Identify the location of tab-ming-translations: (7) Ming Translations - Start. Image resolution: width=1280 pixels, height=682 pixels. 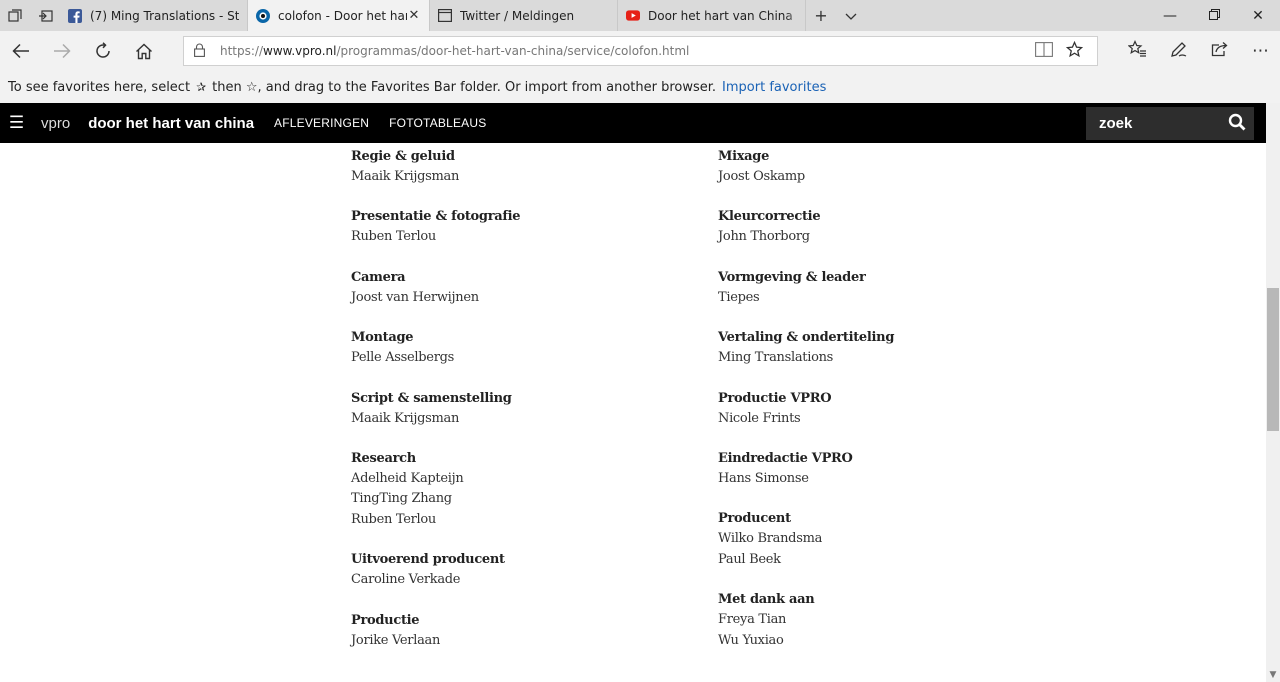
(154, 15).